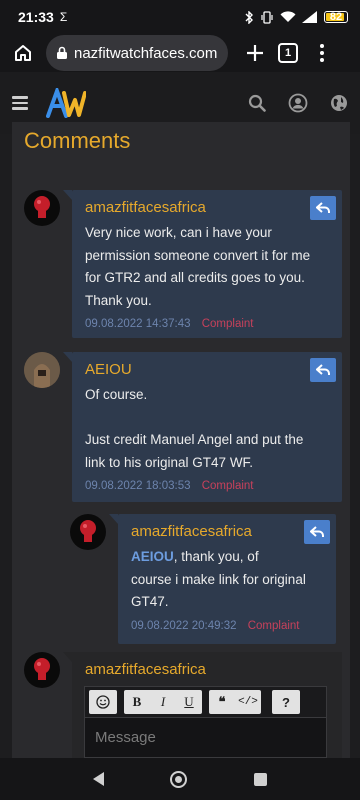 Image resolution: width=360 pixels, height=800 pixels. What do you see at coordinates (150, 601) in the screenshot?
I see `comment-line: GT47.` at bounding box center [150, 601].